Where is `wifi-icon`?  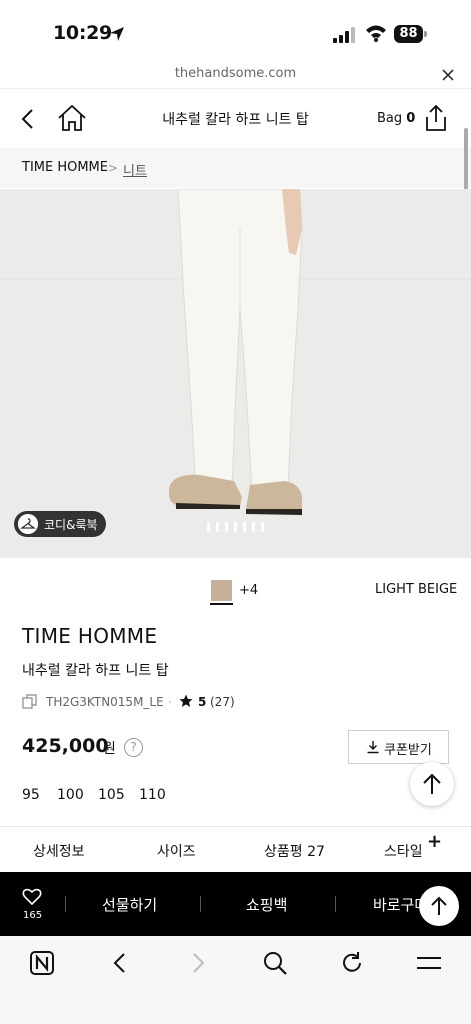
wifi-icon is located at coordinates (376, 33).